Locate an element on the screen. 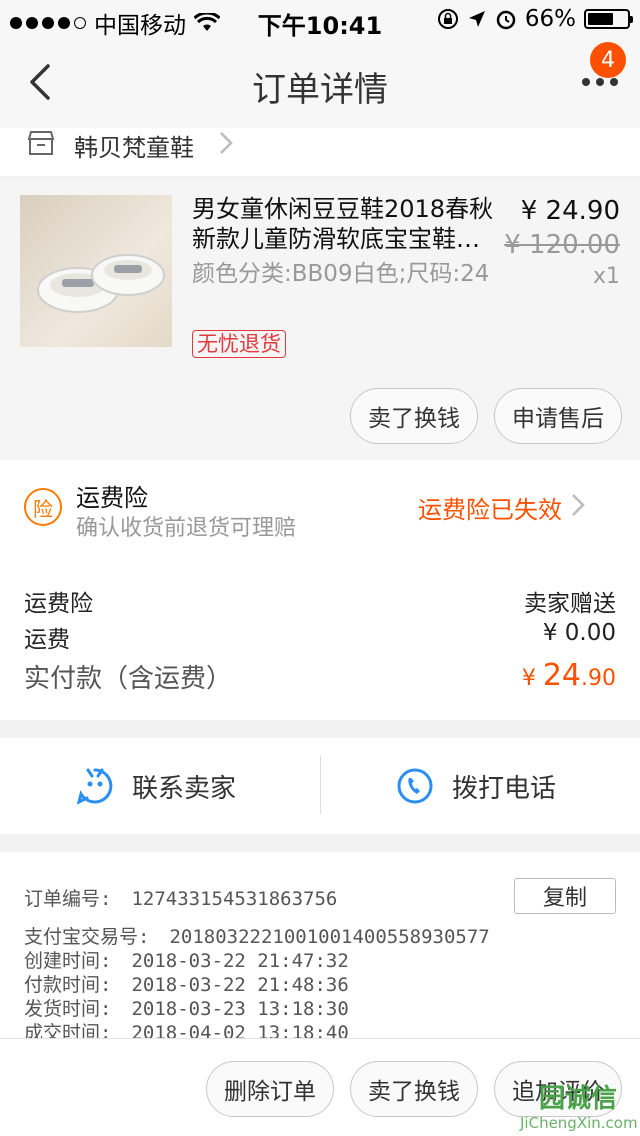 The image size is (640, 1136). insurance-title: 运费险 is located at coordinates (112, 498).